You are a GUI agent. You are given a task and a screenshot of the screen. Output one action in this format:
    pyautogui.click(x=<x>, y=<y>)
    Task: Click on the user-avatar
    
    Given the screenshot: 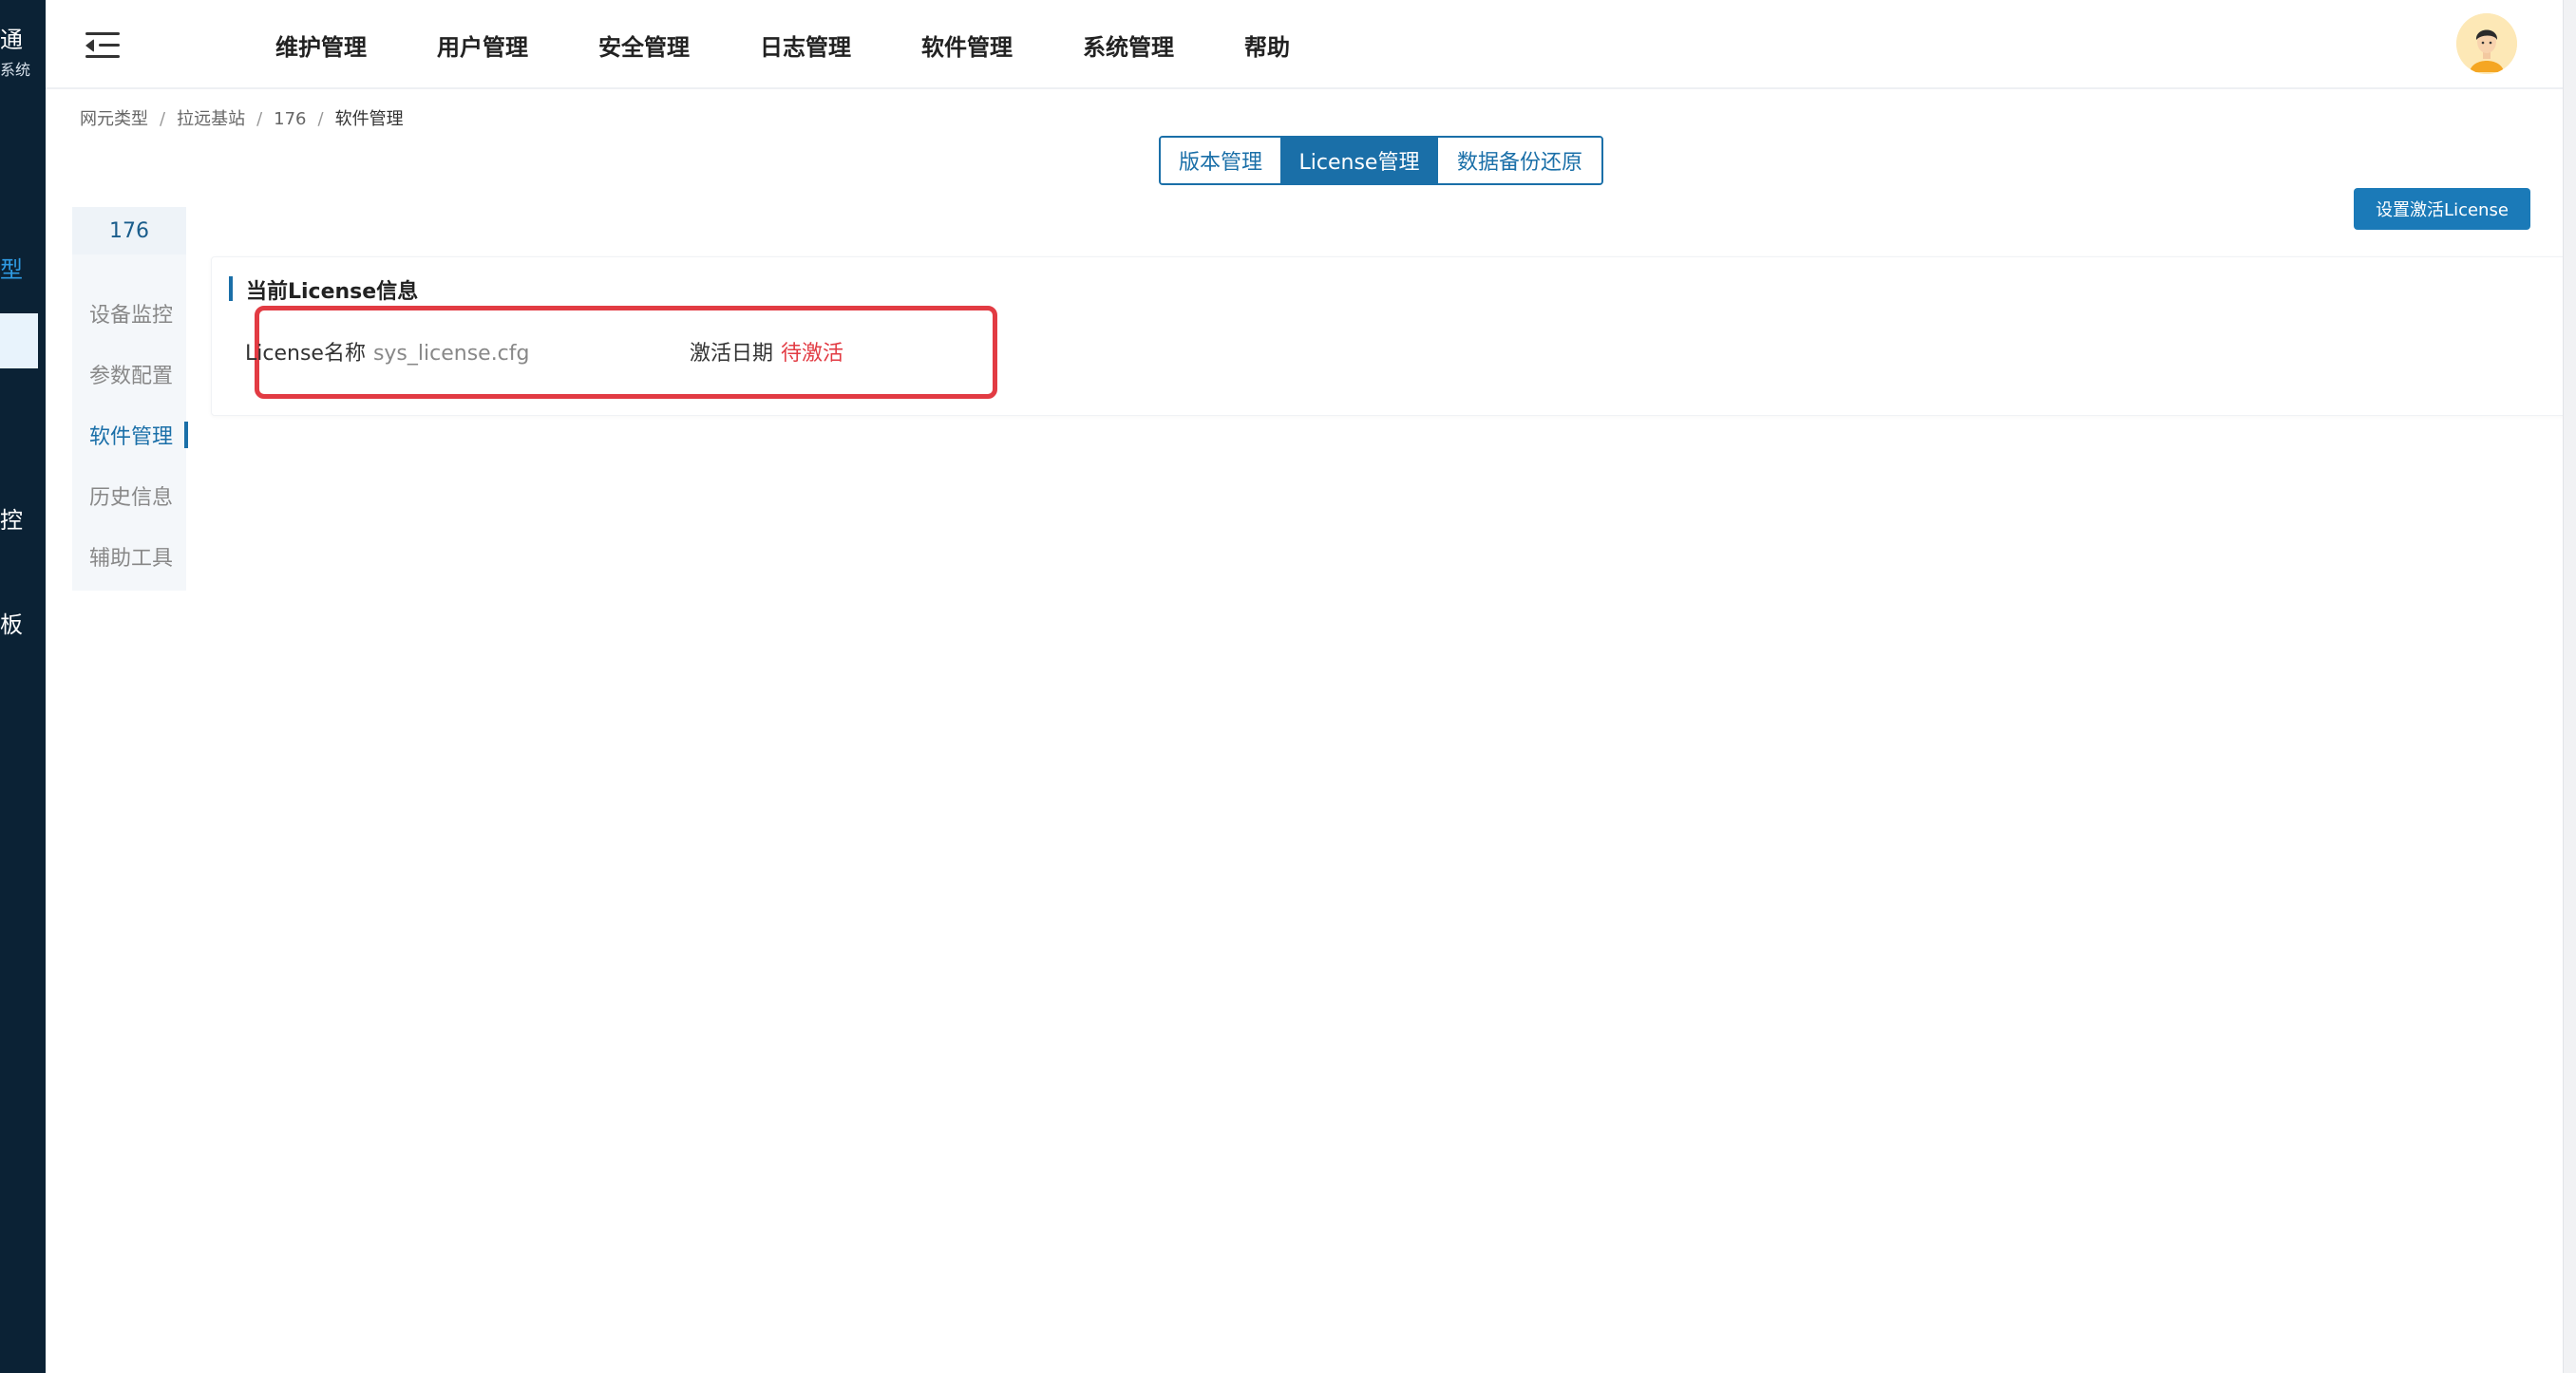 What is the action you would take?
    pyautogui.click(x=2486, y=43)
    